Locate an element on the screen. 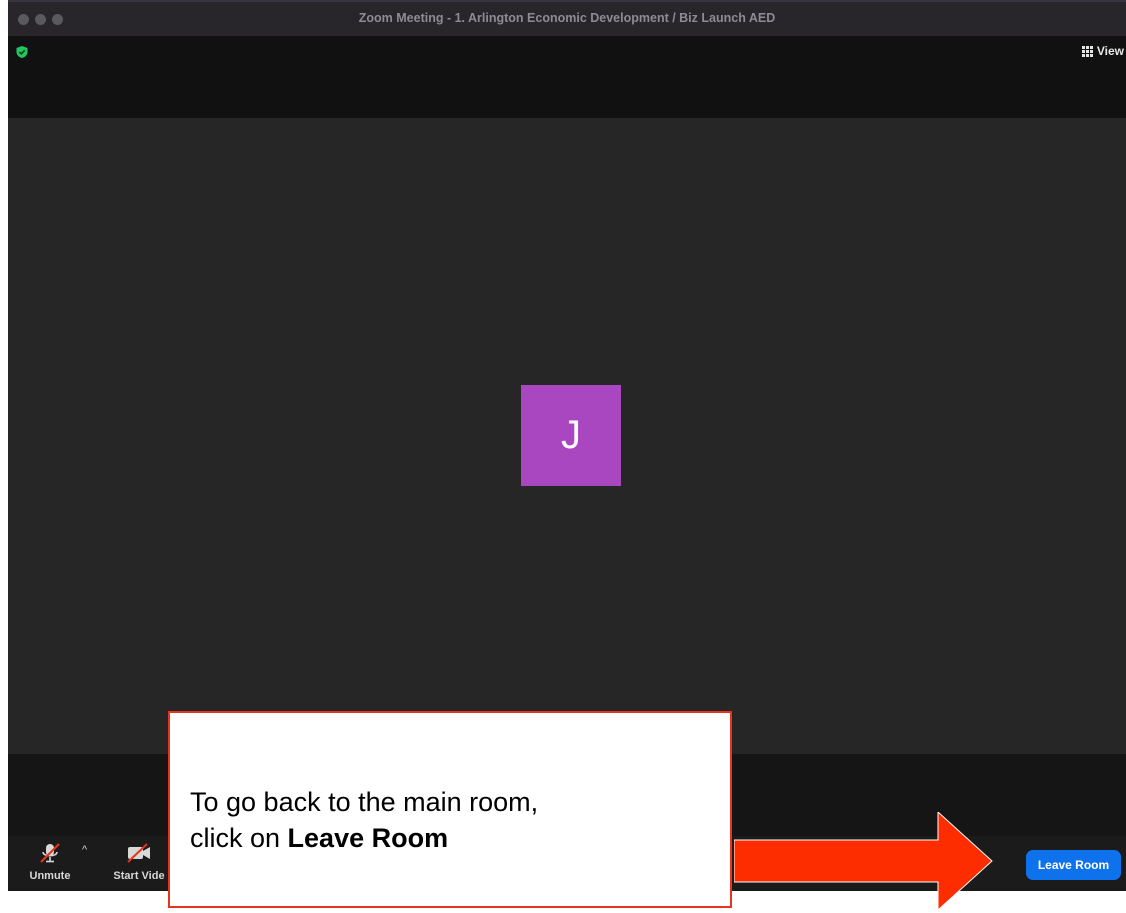  start-video-button: Start Vide is located at coordinates (139, 862).